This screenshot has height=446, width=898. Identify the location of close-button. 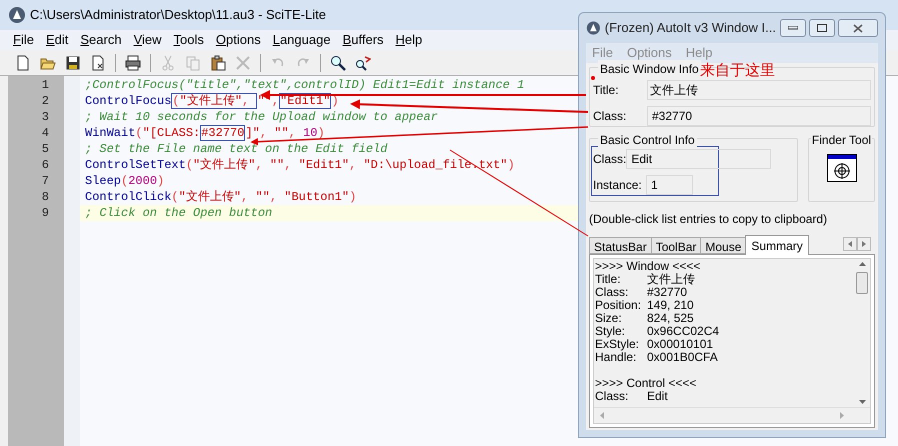
(858, 28).